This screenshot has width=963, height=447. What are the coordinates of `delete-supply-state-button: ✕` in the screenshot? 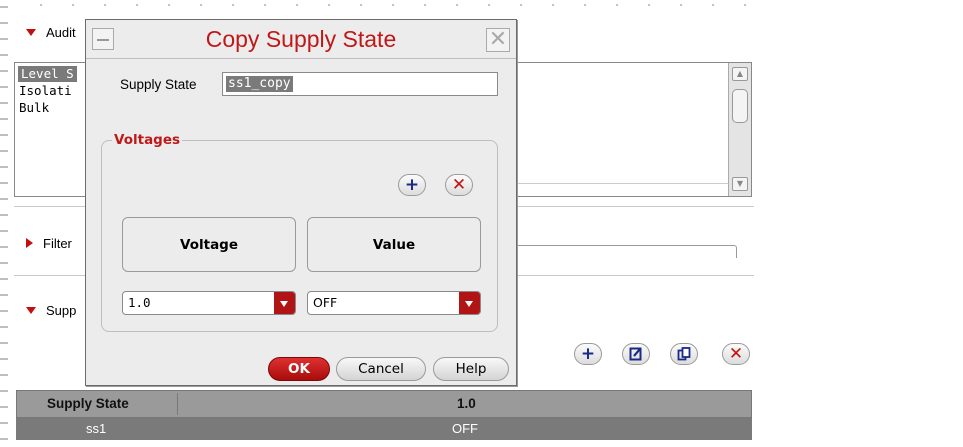 It's located at (736, 354).